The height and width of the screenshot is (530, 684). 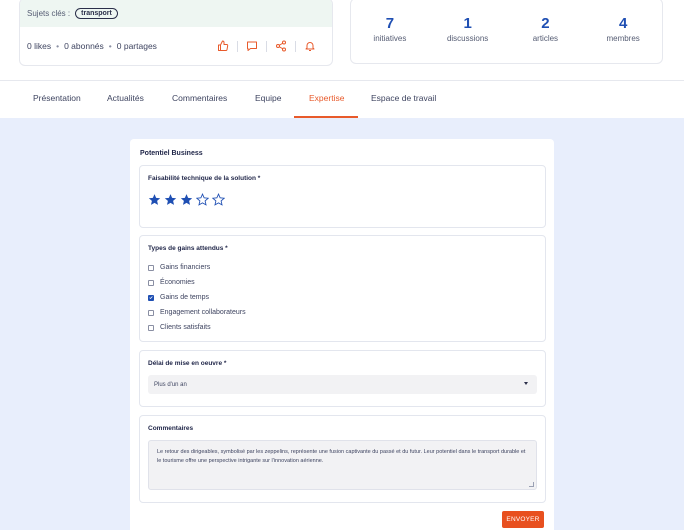 What do you see at coordinates (342, 196) in the screenshot?
I see `feasibility-section: Faisabilité technique de la solution *` at bounding box center [342, 196].